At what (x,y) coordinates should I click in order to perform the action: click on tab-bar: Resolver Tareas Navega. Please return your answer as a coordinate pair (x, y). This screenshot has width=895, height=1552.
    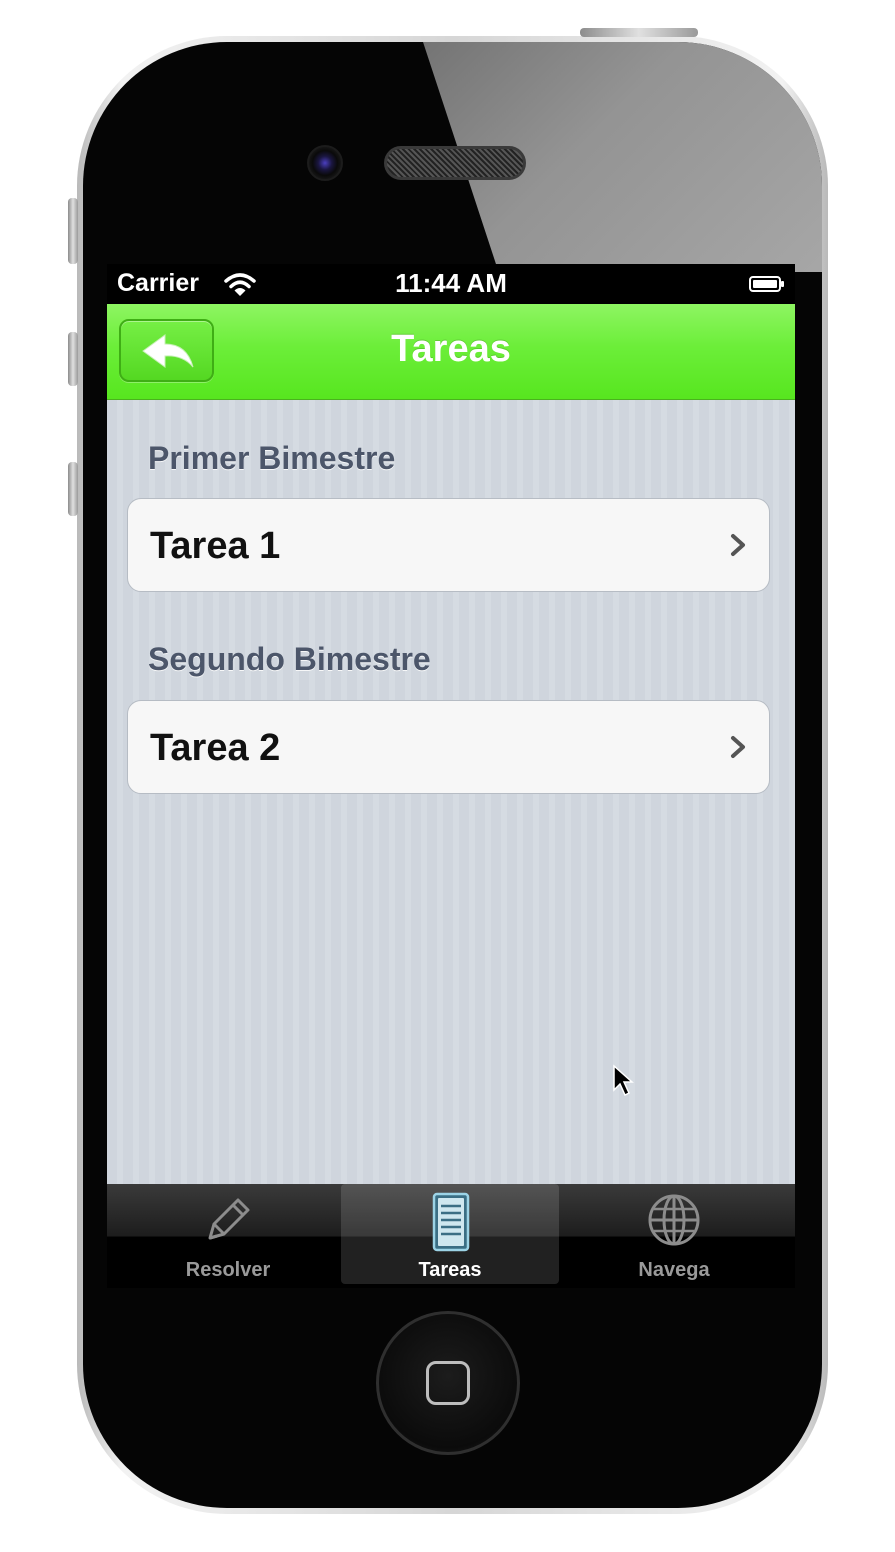
    Looking at the image, I should click on (451, 1236).